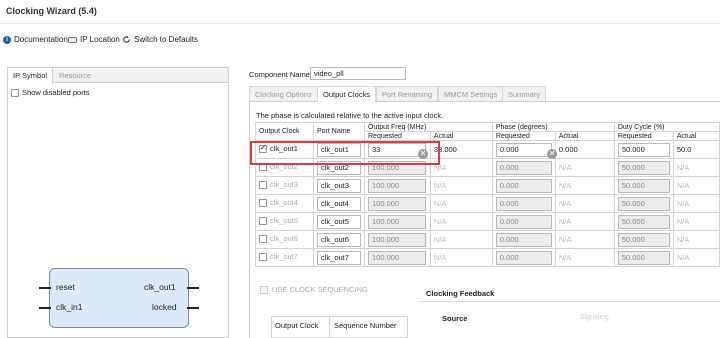 The width and height of the screenshot is (720, 338). I want to click on output-clock-name: clk_out4, so click(284, 203).